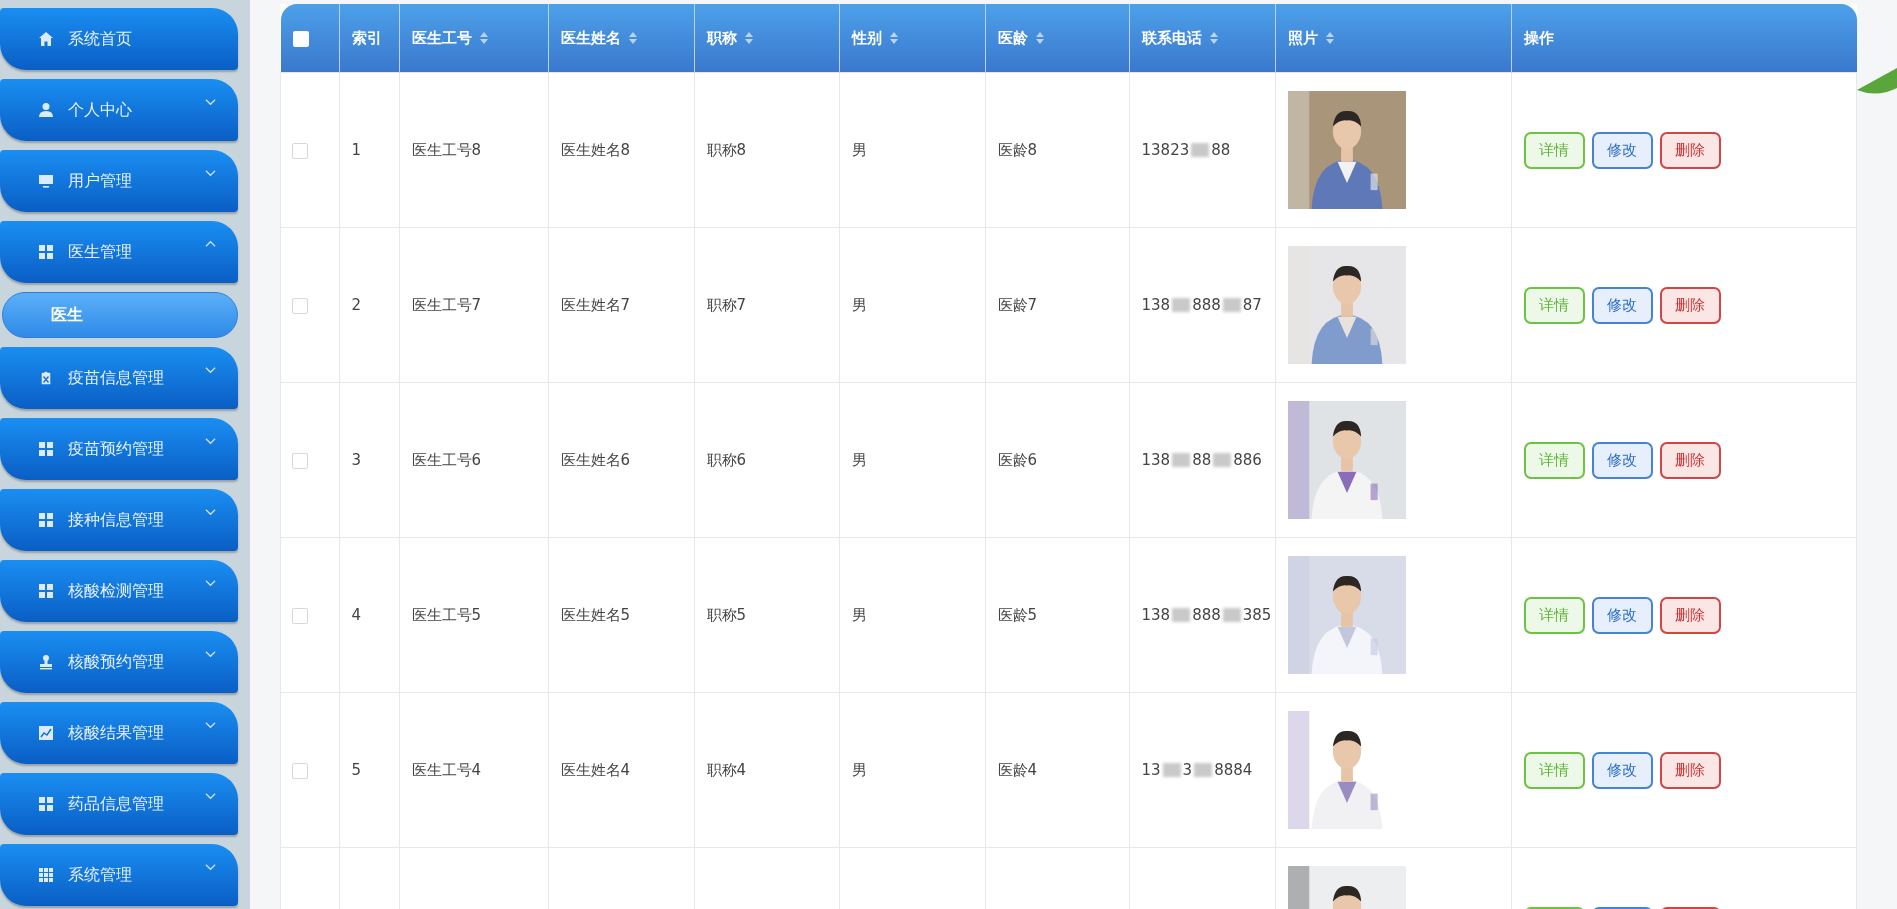 Image resolution: width=1897 pixels, height=909 pixels. Describe the element at coordinates (46, 733) in the screenshot. I see `chart-icon` at that location.